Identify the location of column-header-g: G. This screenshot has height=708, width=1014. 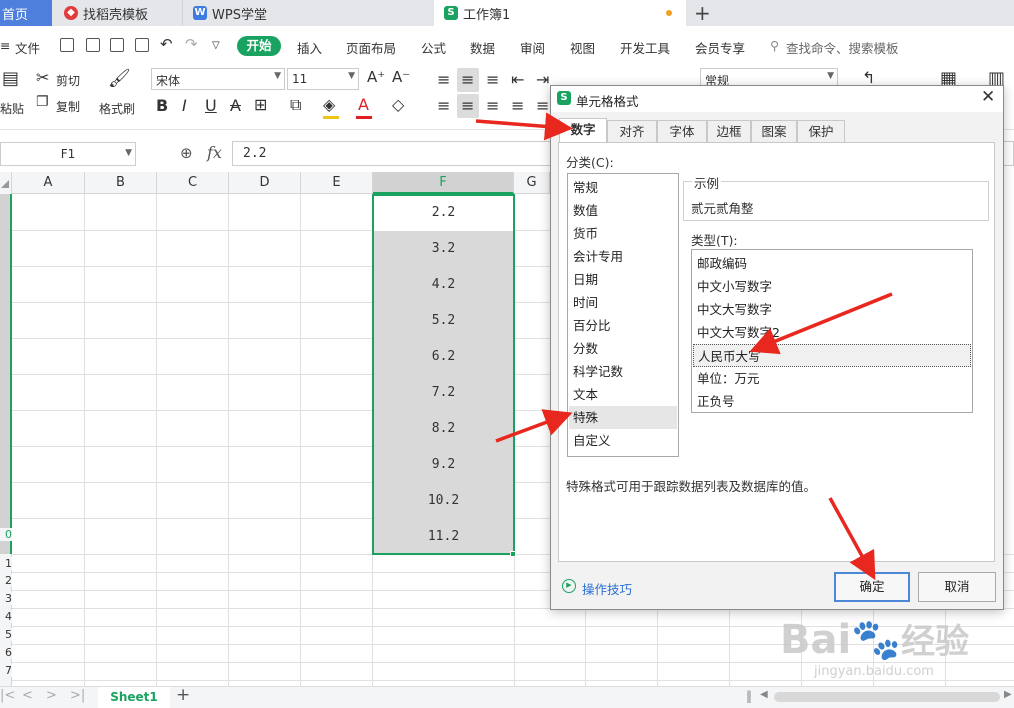
(532, 183).